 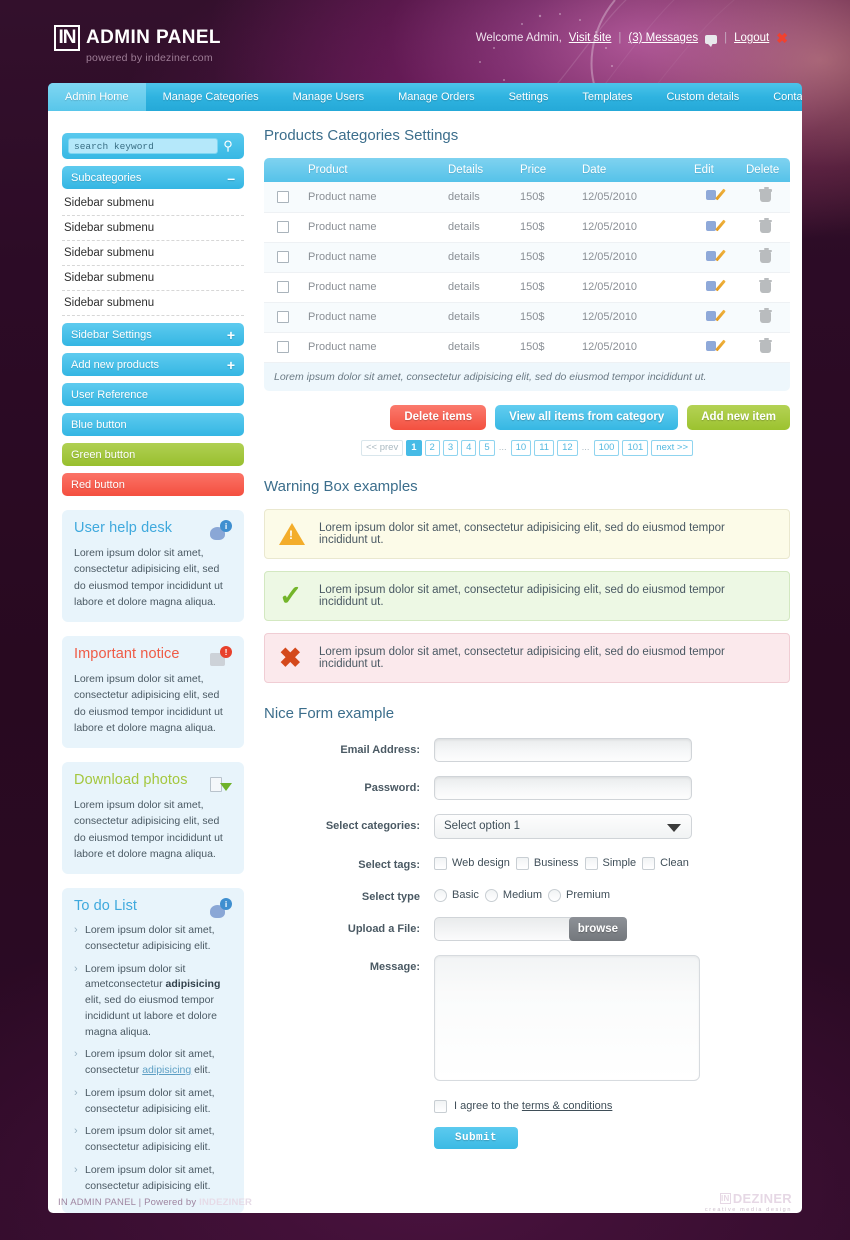 What do you see at coordinates (782, 38) in the screenshot?
I see `close-icon: ✖` at bounding box center [782, 38].